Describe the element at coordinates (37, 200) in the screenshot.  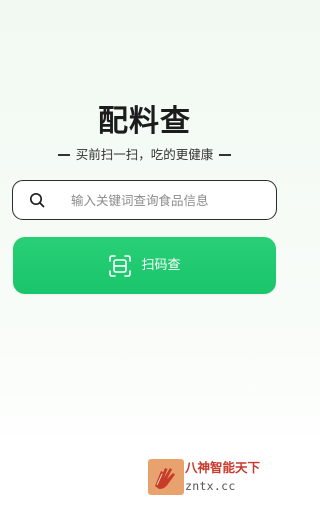
I see `search-icon` at that location.